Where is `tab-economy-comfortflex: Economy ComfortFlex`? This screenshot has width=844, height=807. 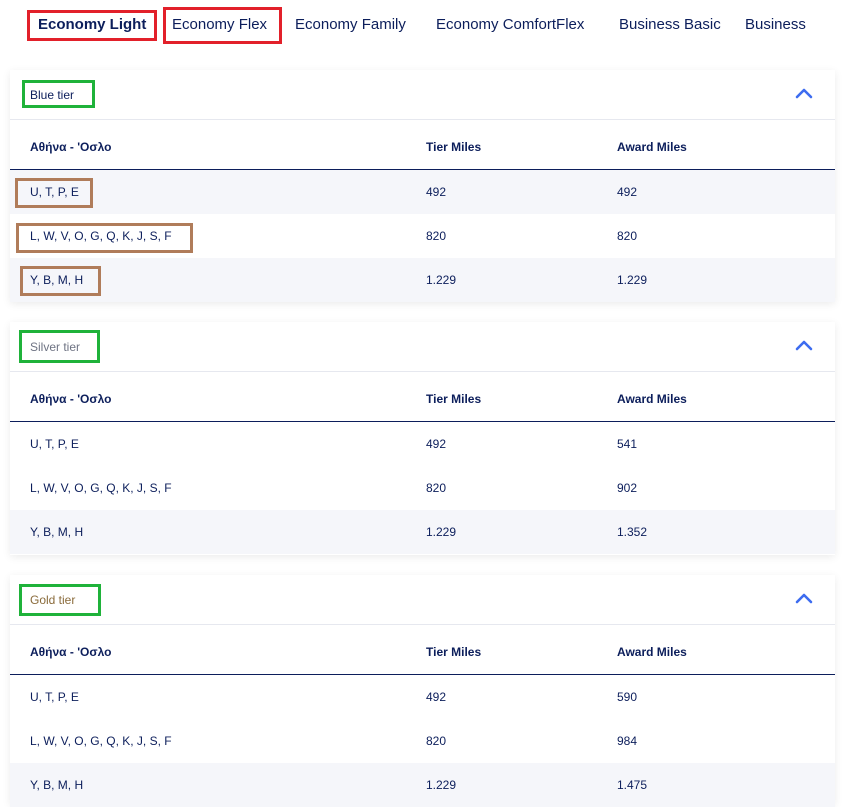 tab-economy-comfortflex: Economy ComfortFlex is located at coordinates (510, 24).